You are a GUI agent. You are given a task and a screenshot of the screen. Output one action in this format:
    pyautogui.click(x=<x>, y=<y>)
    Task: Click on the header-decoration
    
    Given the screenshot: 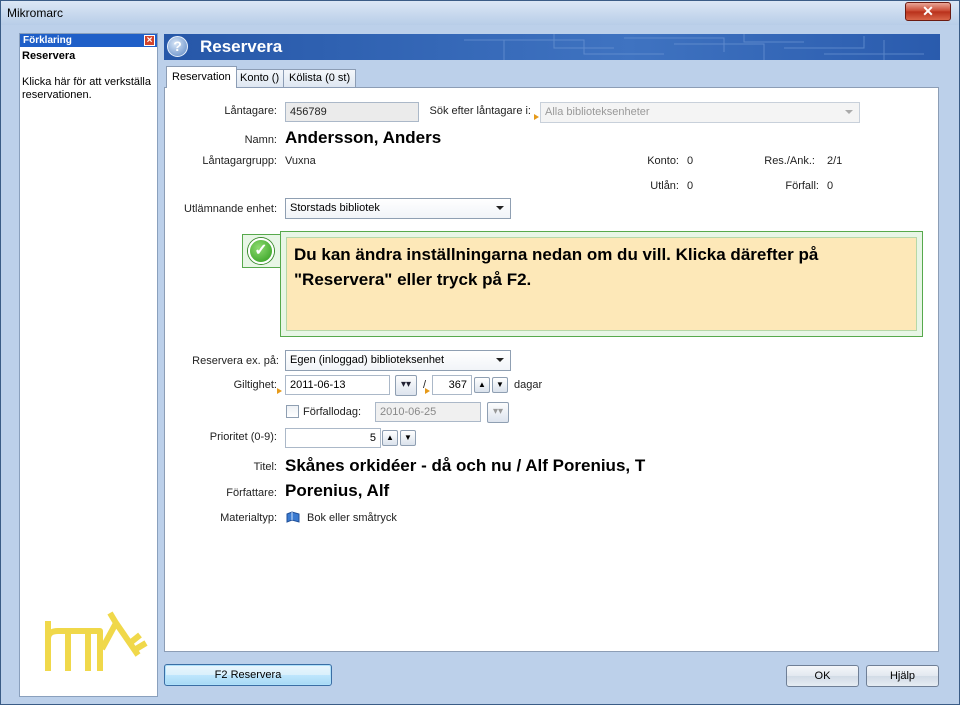 What is the action you would take?
    pyautogui.click(x=694, y=47)
    